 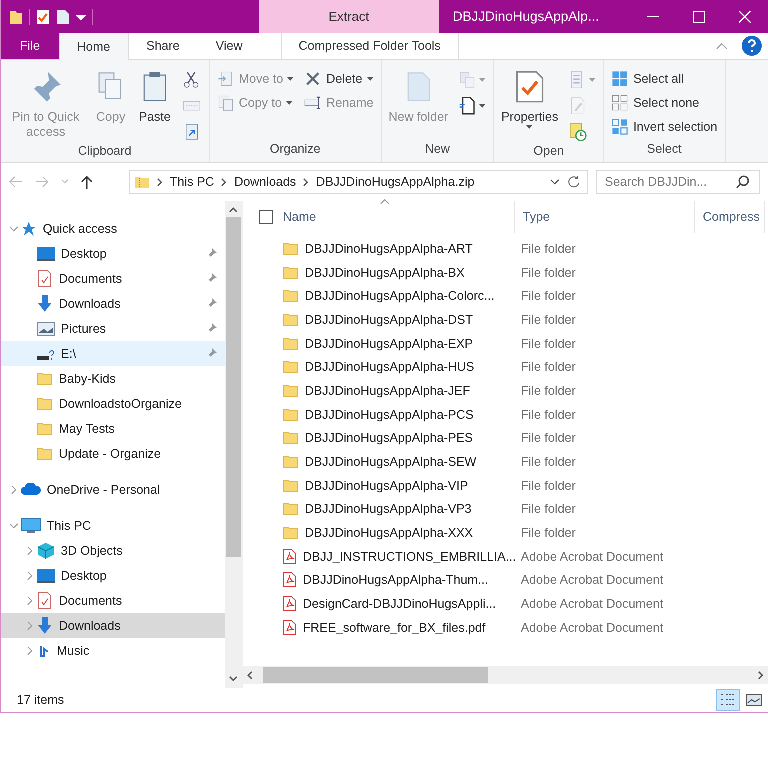 I want to click on breadcrumb: Downloads, so click(x=265, y=182).